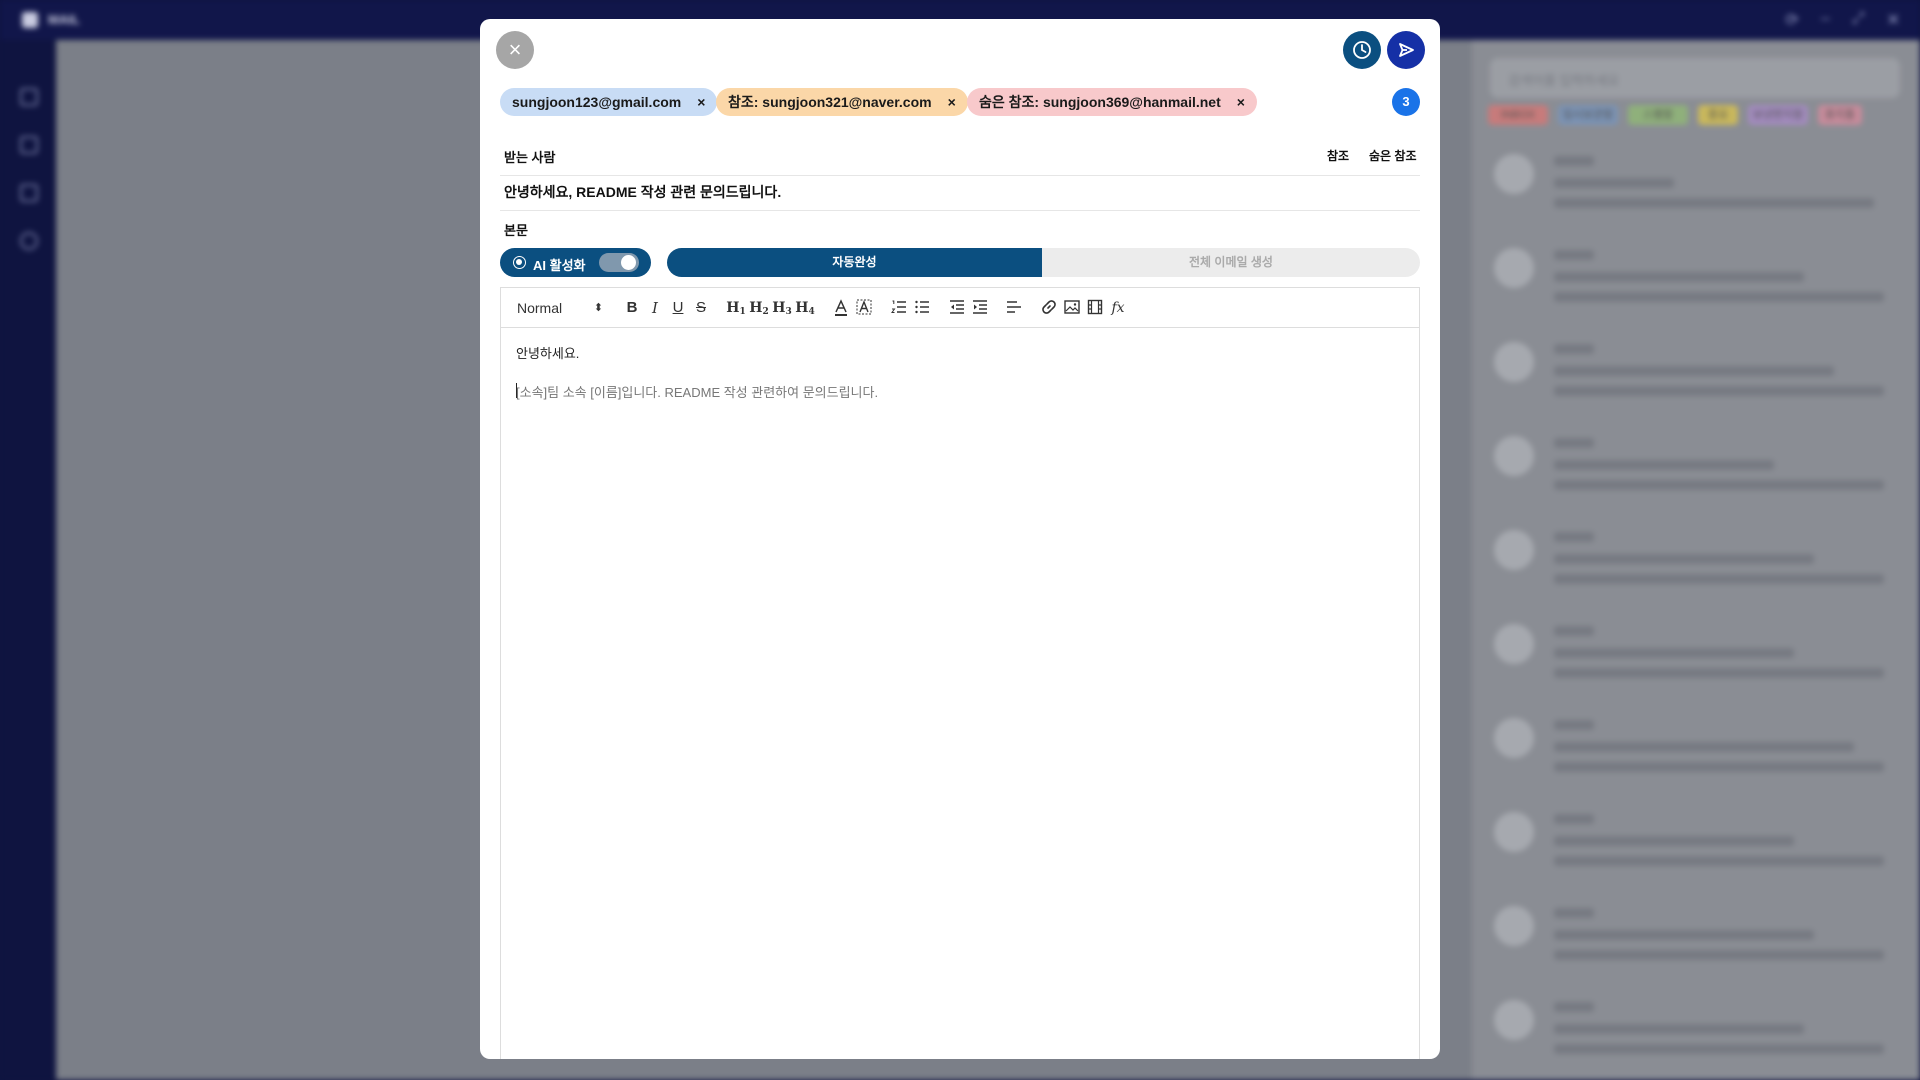 The height and width of the screenshot is (1080, 1920). I want to click on to-field-label: 받는 사람, so click(529, 156).